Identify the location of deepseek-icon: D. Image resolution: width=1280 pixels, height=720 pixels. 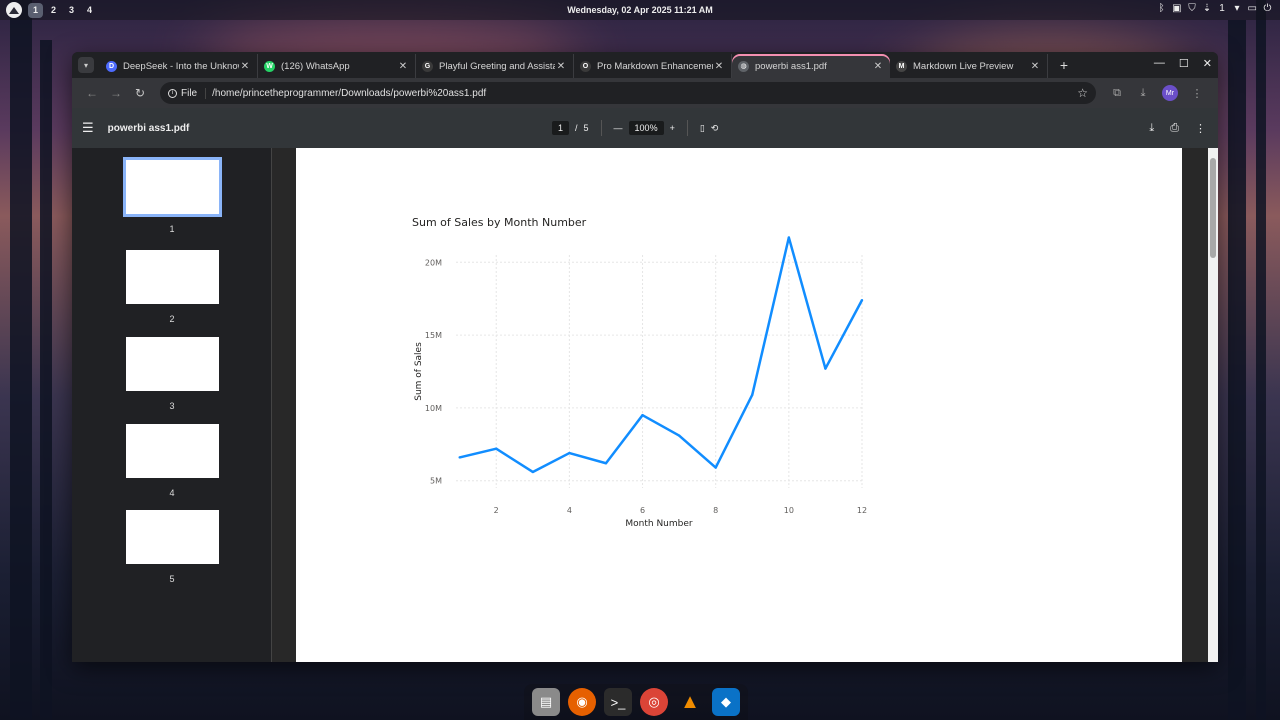
(111, 66).